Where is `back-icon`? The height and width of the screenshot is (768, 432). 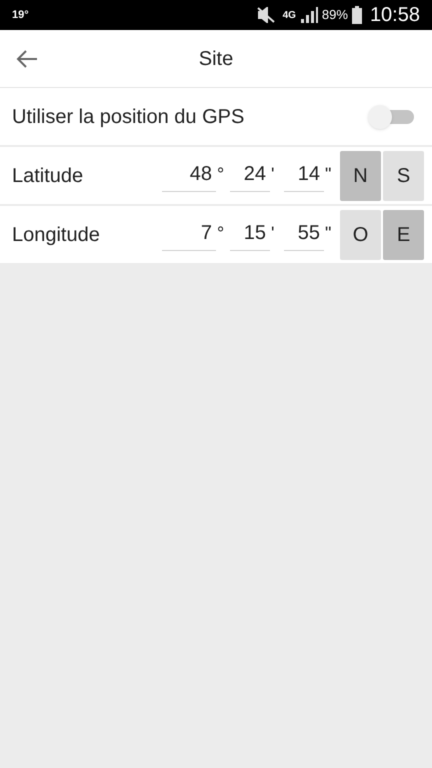 back-icon is located at coordinates (27, 59).